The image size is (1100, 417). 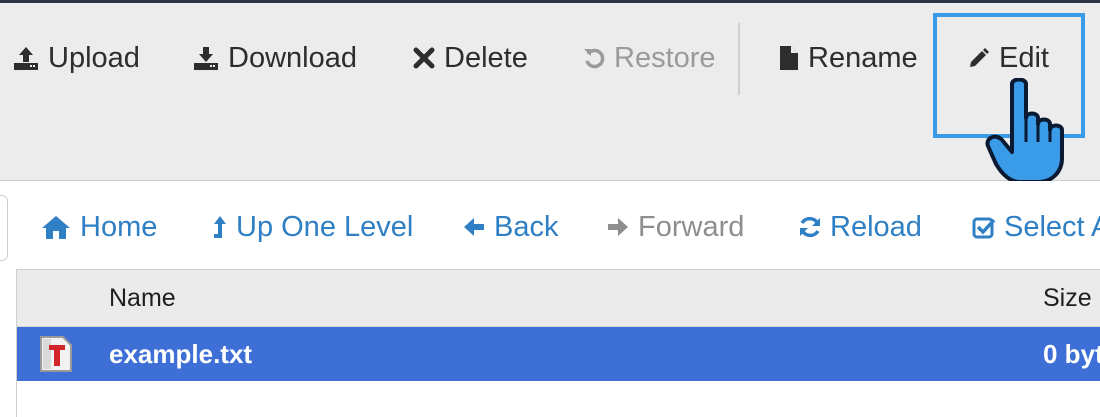 I want to click on download-label: Download, so click(x=292, y=57).